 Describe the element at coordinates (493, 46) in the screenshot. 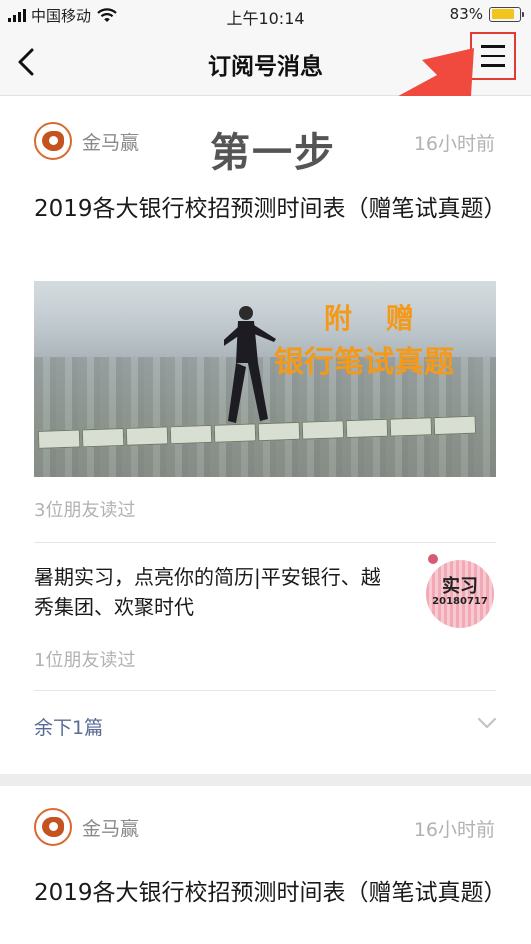

I see `hamburger-menu-icon` at that location.